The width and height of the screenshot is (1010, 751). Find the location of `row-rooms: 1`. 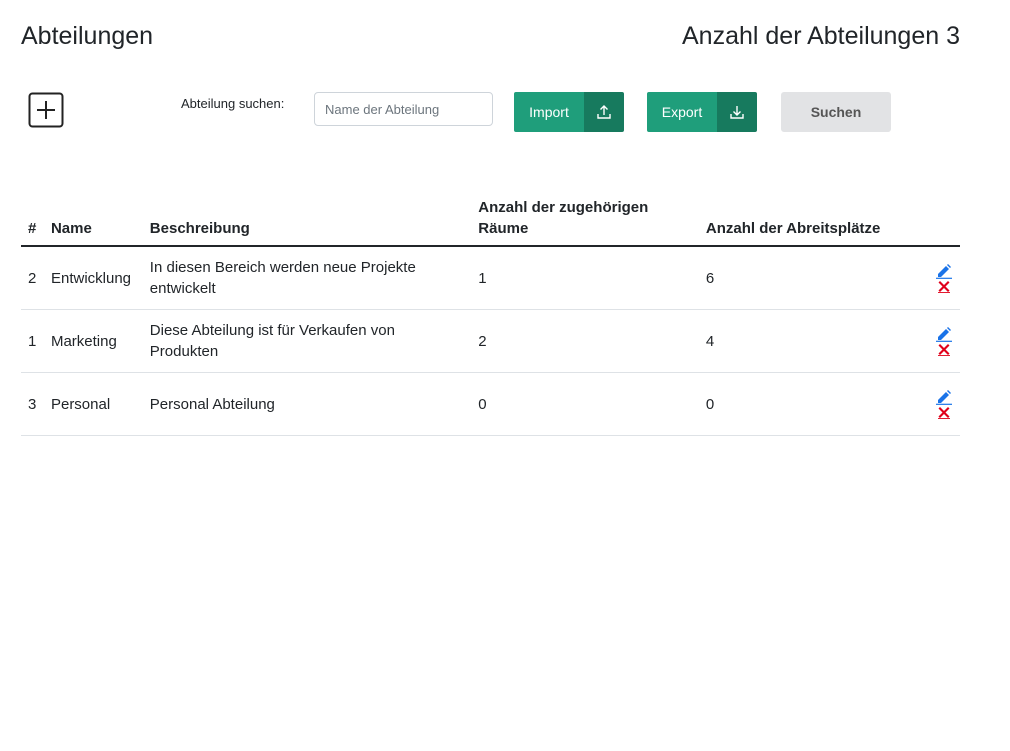

row-rooms: 1 is located at coordinates (585, 278).